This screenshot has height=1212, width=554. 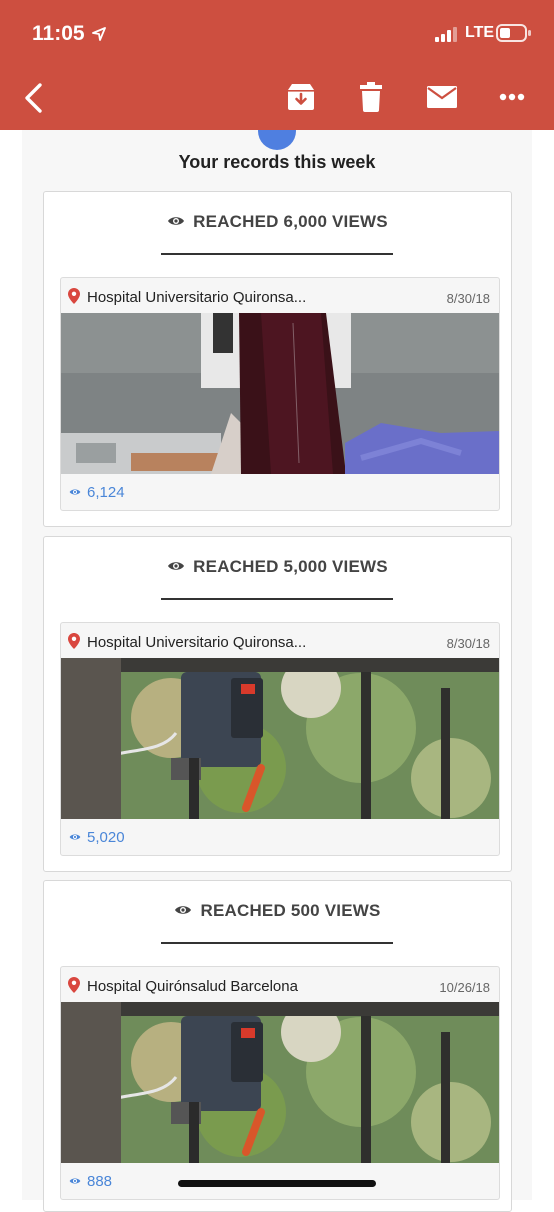 What do you see at coordinates (100, 1181) in the screenshot?
I see `views-count: 888` at bounding box center [100, 1181].